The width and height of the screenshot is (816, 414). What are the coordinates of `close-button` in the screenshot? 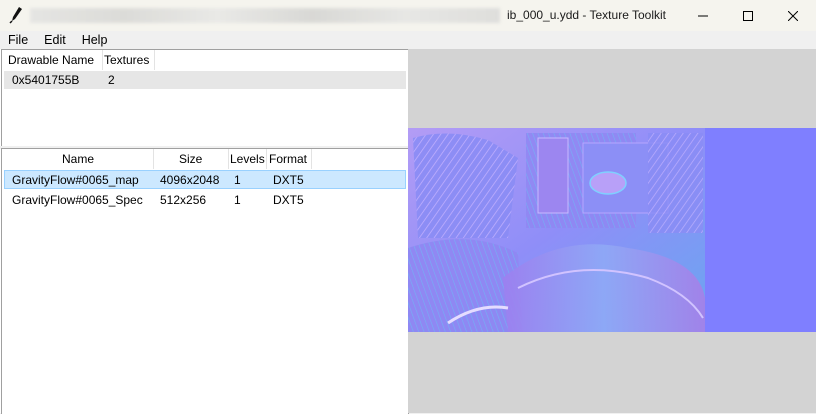 It's located at (793, 15).